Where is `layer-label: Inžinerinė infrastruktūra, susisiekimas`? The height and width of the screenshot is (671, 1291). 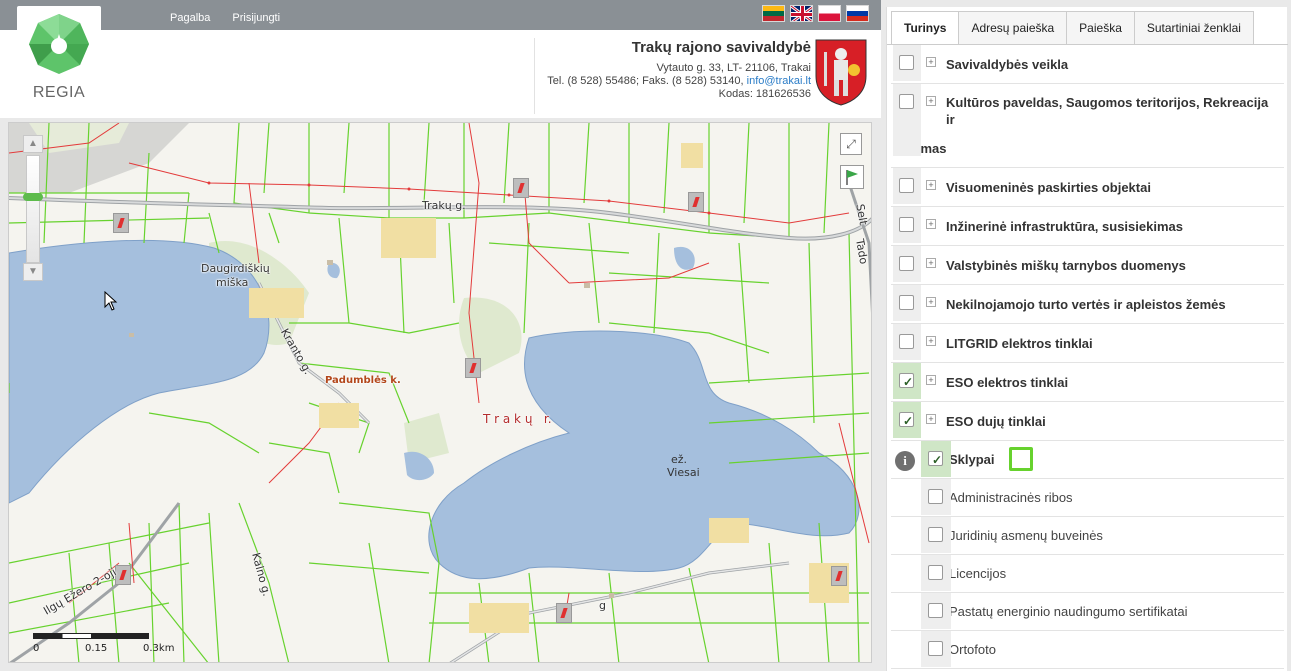 layer-label: Inžinerinė infrastruktūra, susisiekimas is located at coordinates (1087, 226).